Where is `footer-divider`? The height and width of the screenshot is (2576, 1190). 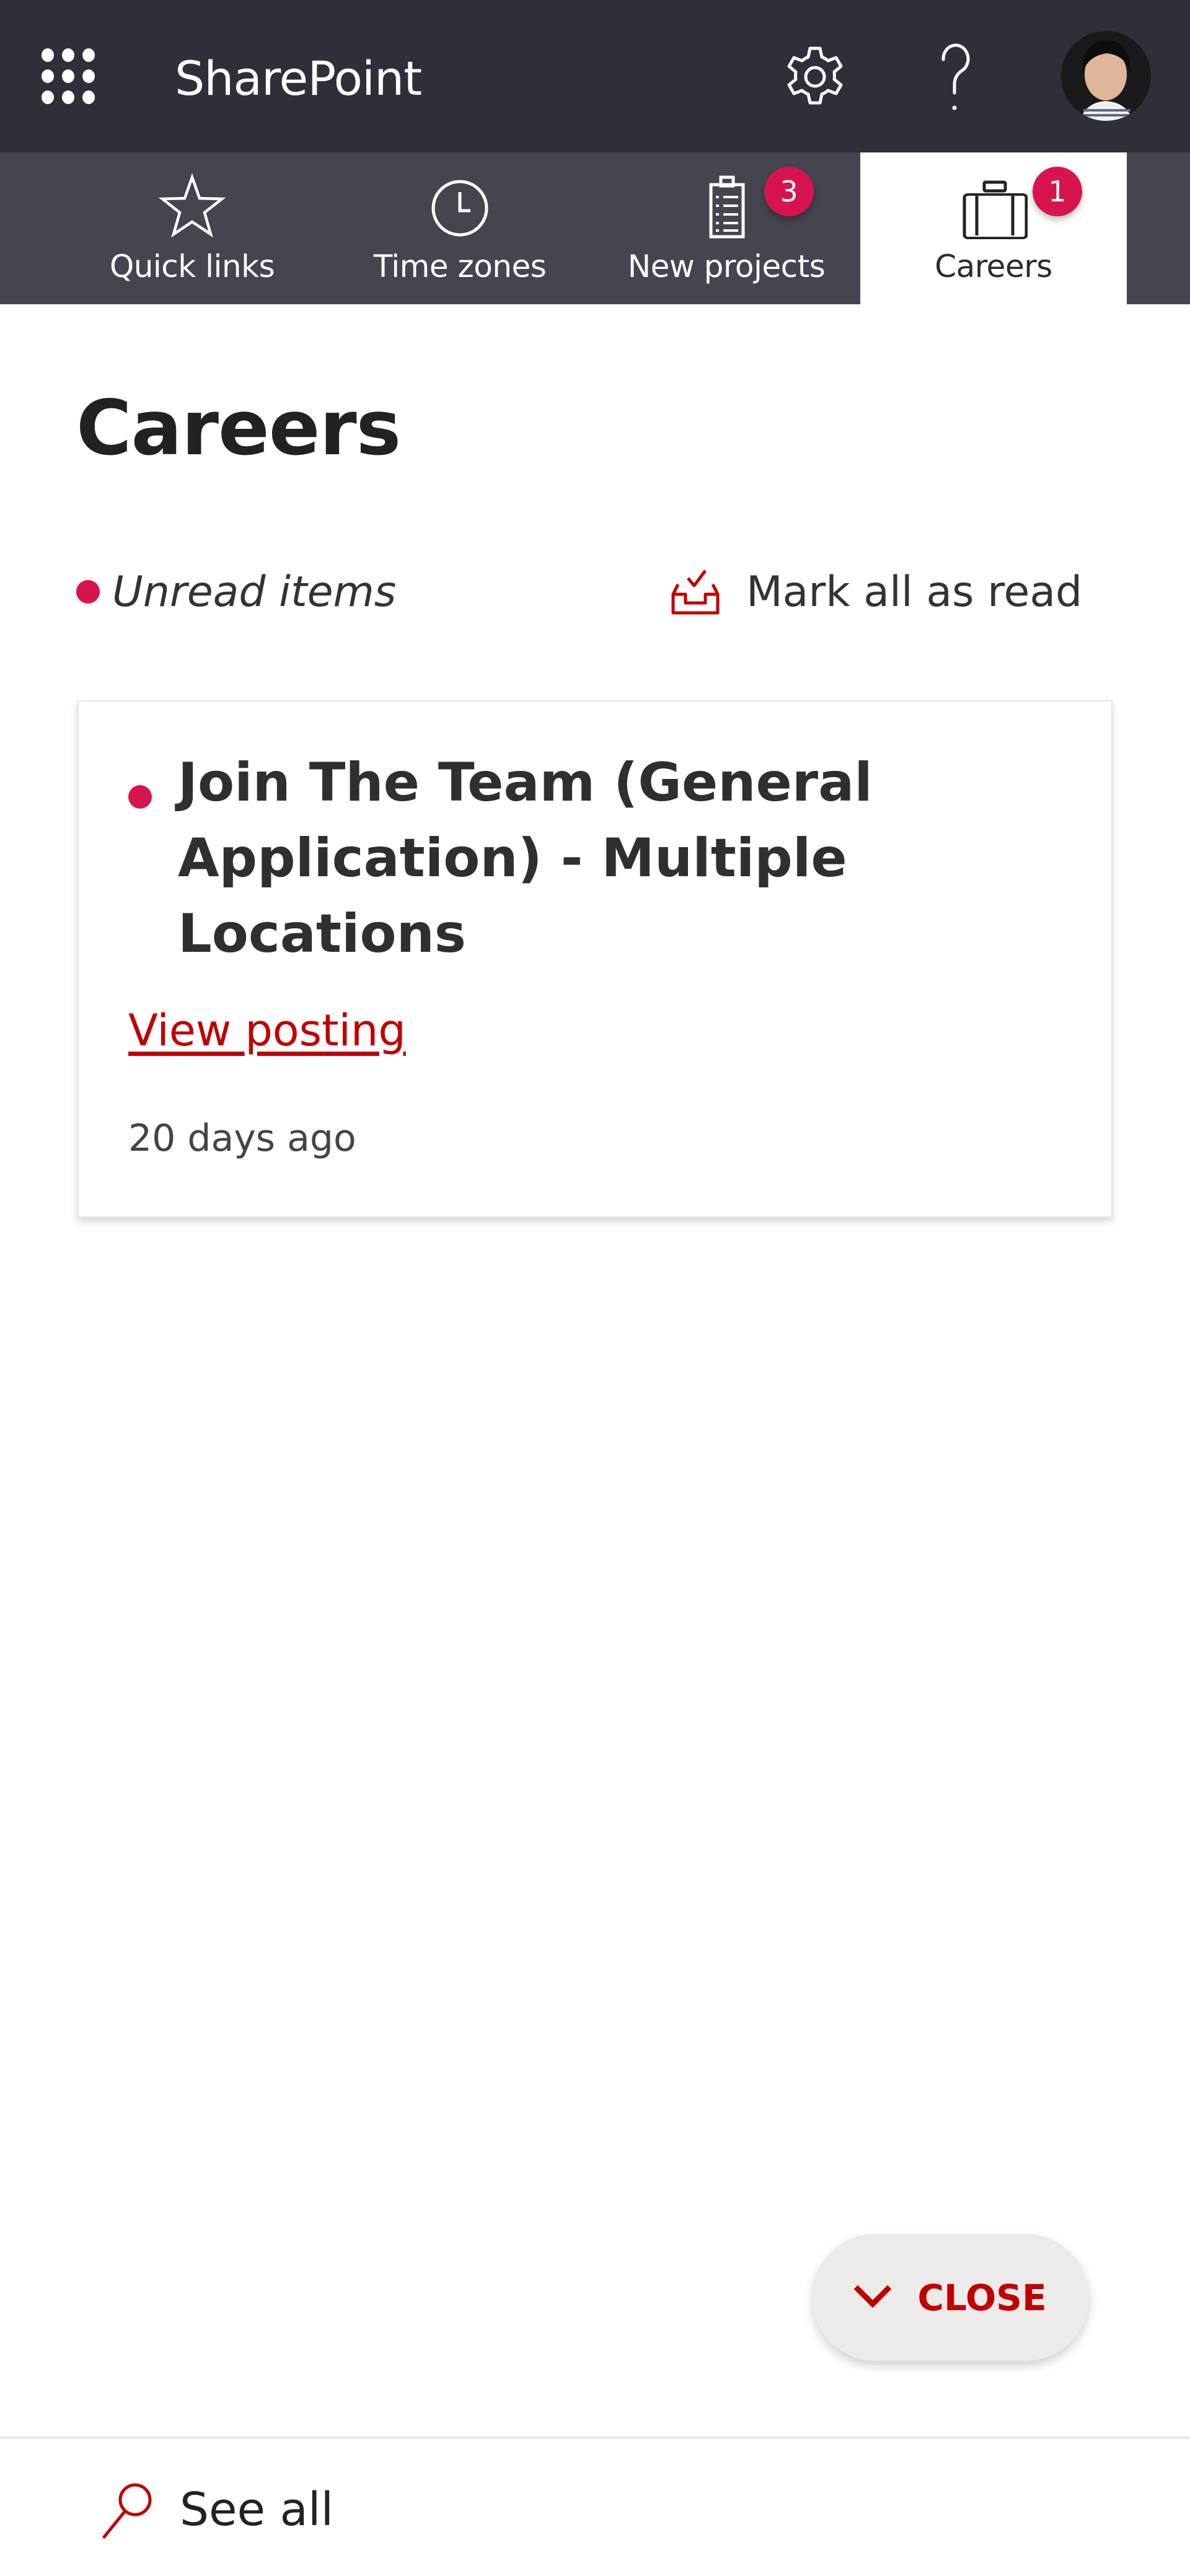
footer-divider is located at coordinates (595, 2438).